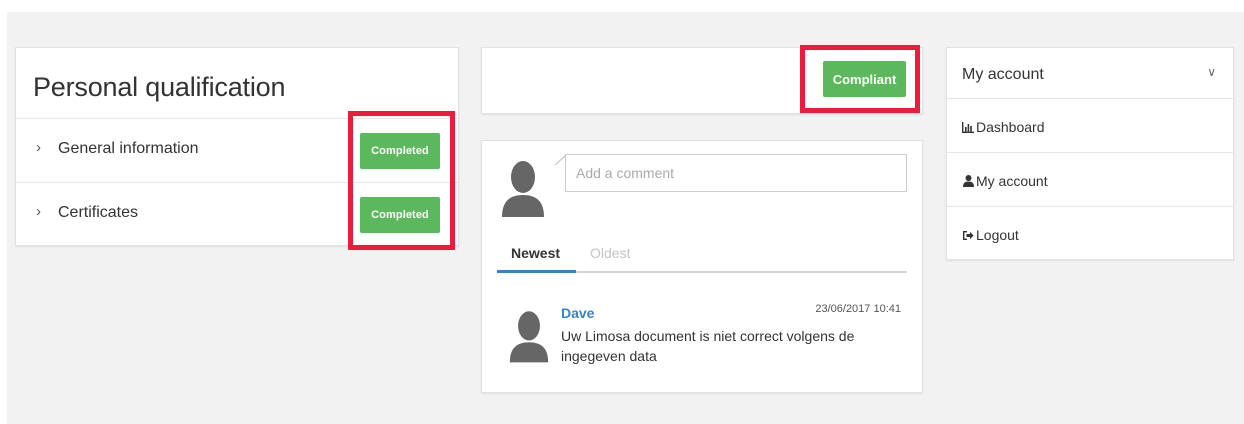 This screenshot has width=1244, height=424. I want to click on menu-item-logout: Logout, so click(1090, 234).